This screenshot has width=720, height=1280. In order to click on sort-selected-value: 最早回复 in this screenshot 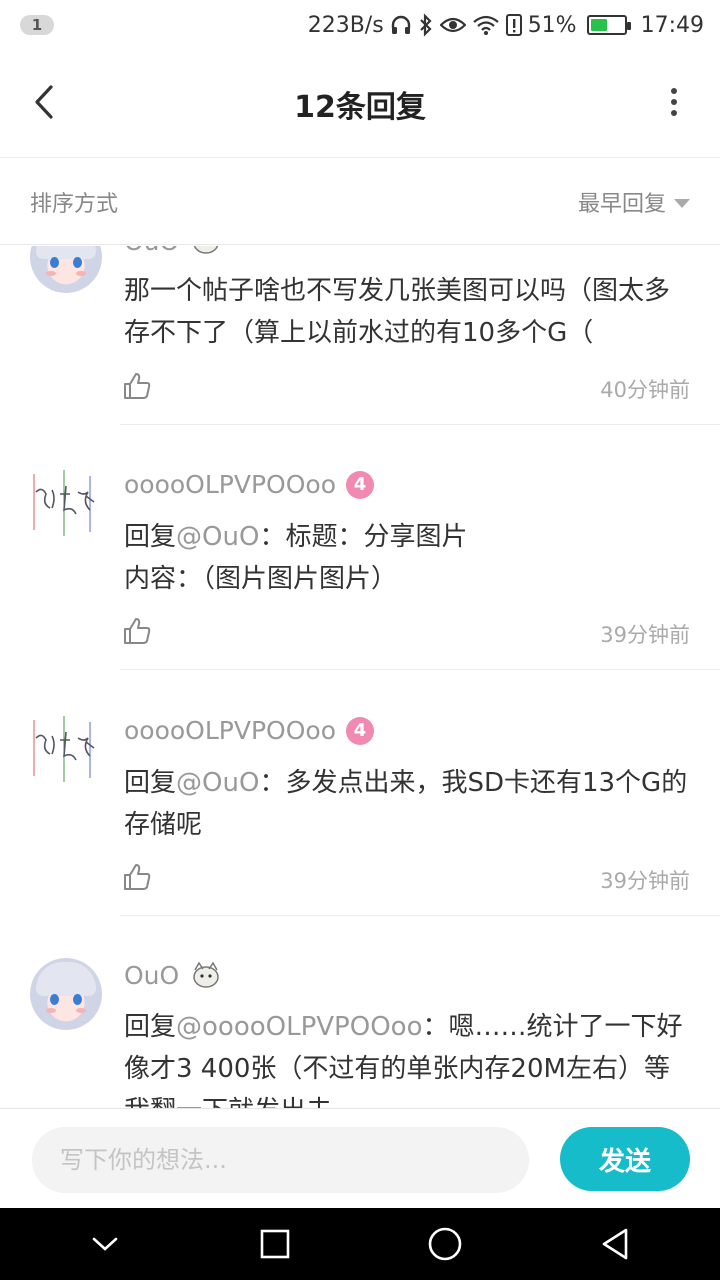, I will do `click(621, 204)`.